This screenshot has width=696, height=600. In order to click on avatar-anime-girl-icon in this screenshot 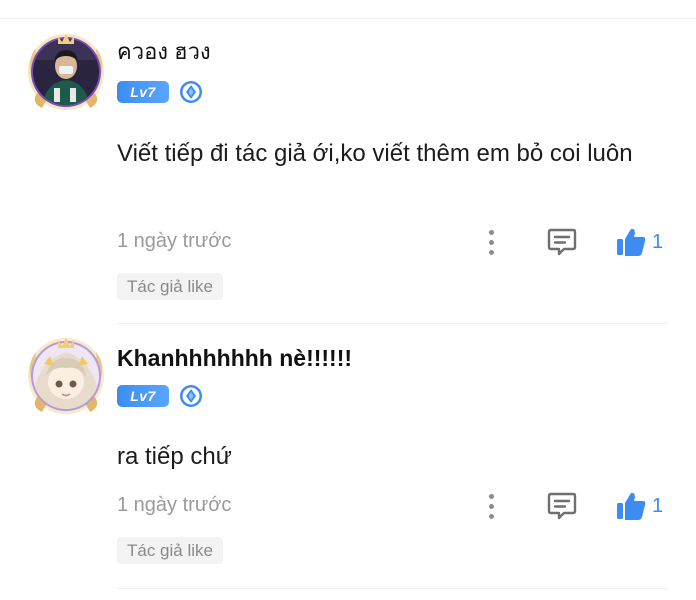, I will do `click(66, 376)`.